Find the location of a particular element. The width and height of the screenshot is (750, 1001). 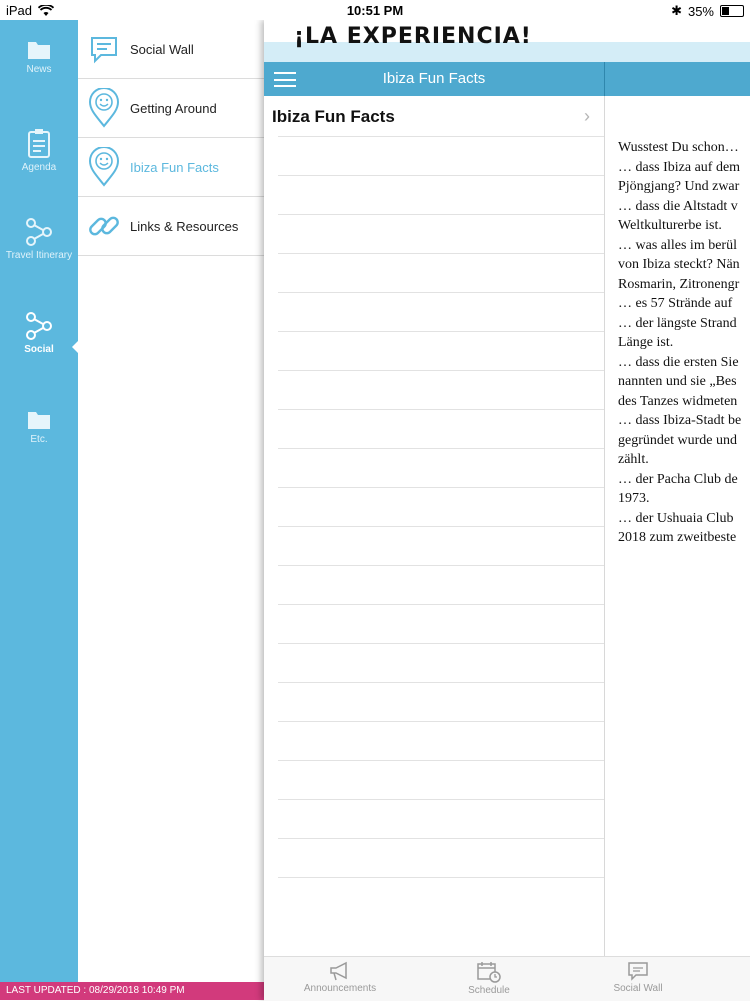

detail-line: Länge ist. is located at coordinates (646, 342).